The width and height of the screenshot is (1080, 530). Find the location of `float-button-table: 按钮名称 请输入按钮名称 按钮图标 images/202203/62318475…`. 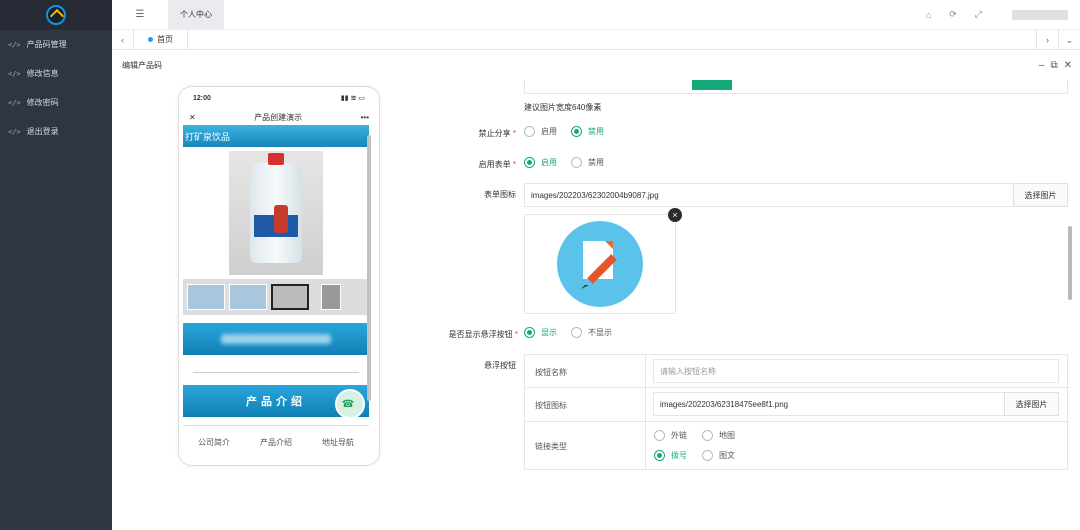

float-button-table: 按钮名称 请输入按钮名称 按钮图标 images/202203/62318475… is located at coordinates (796, 412).